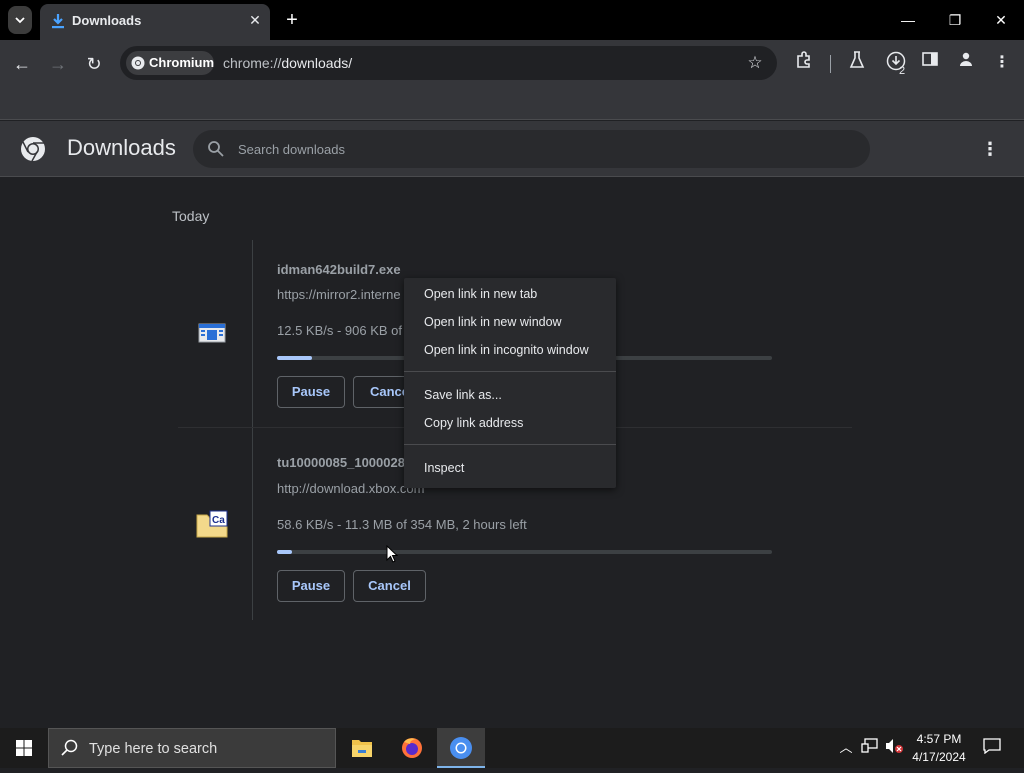 This screenshot has width=1024, height=773. I want to click on site-chip: Chromium, so click(170, 63).